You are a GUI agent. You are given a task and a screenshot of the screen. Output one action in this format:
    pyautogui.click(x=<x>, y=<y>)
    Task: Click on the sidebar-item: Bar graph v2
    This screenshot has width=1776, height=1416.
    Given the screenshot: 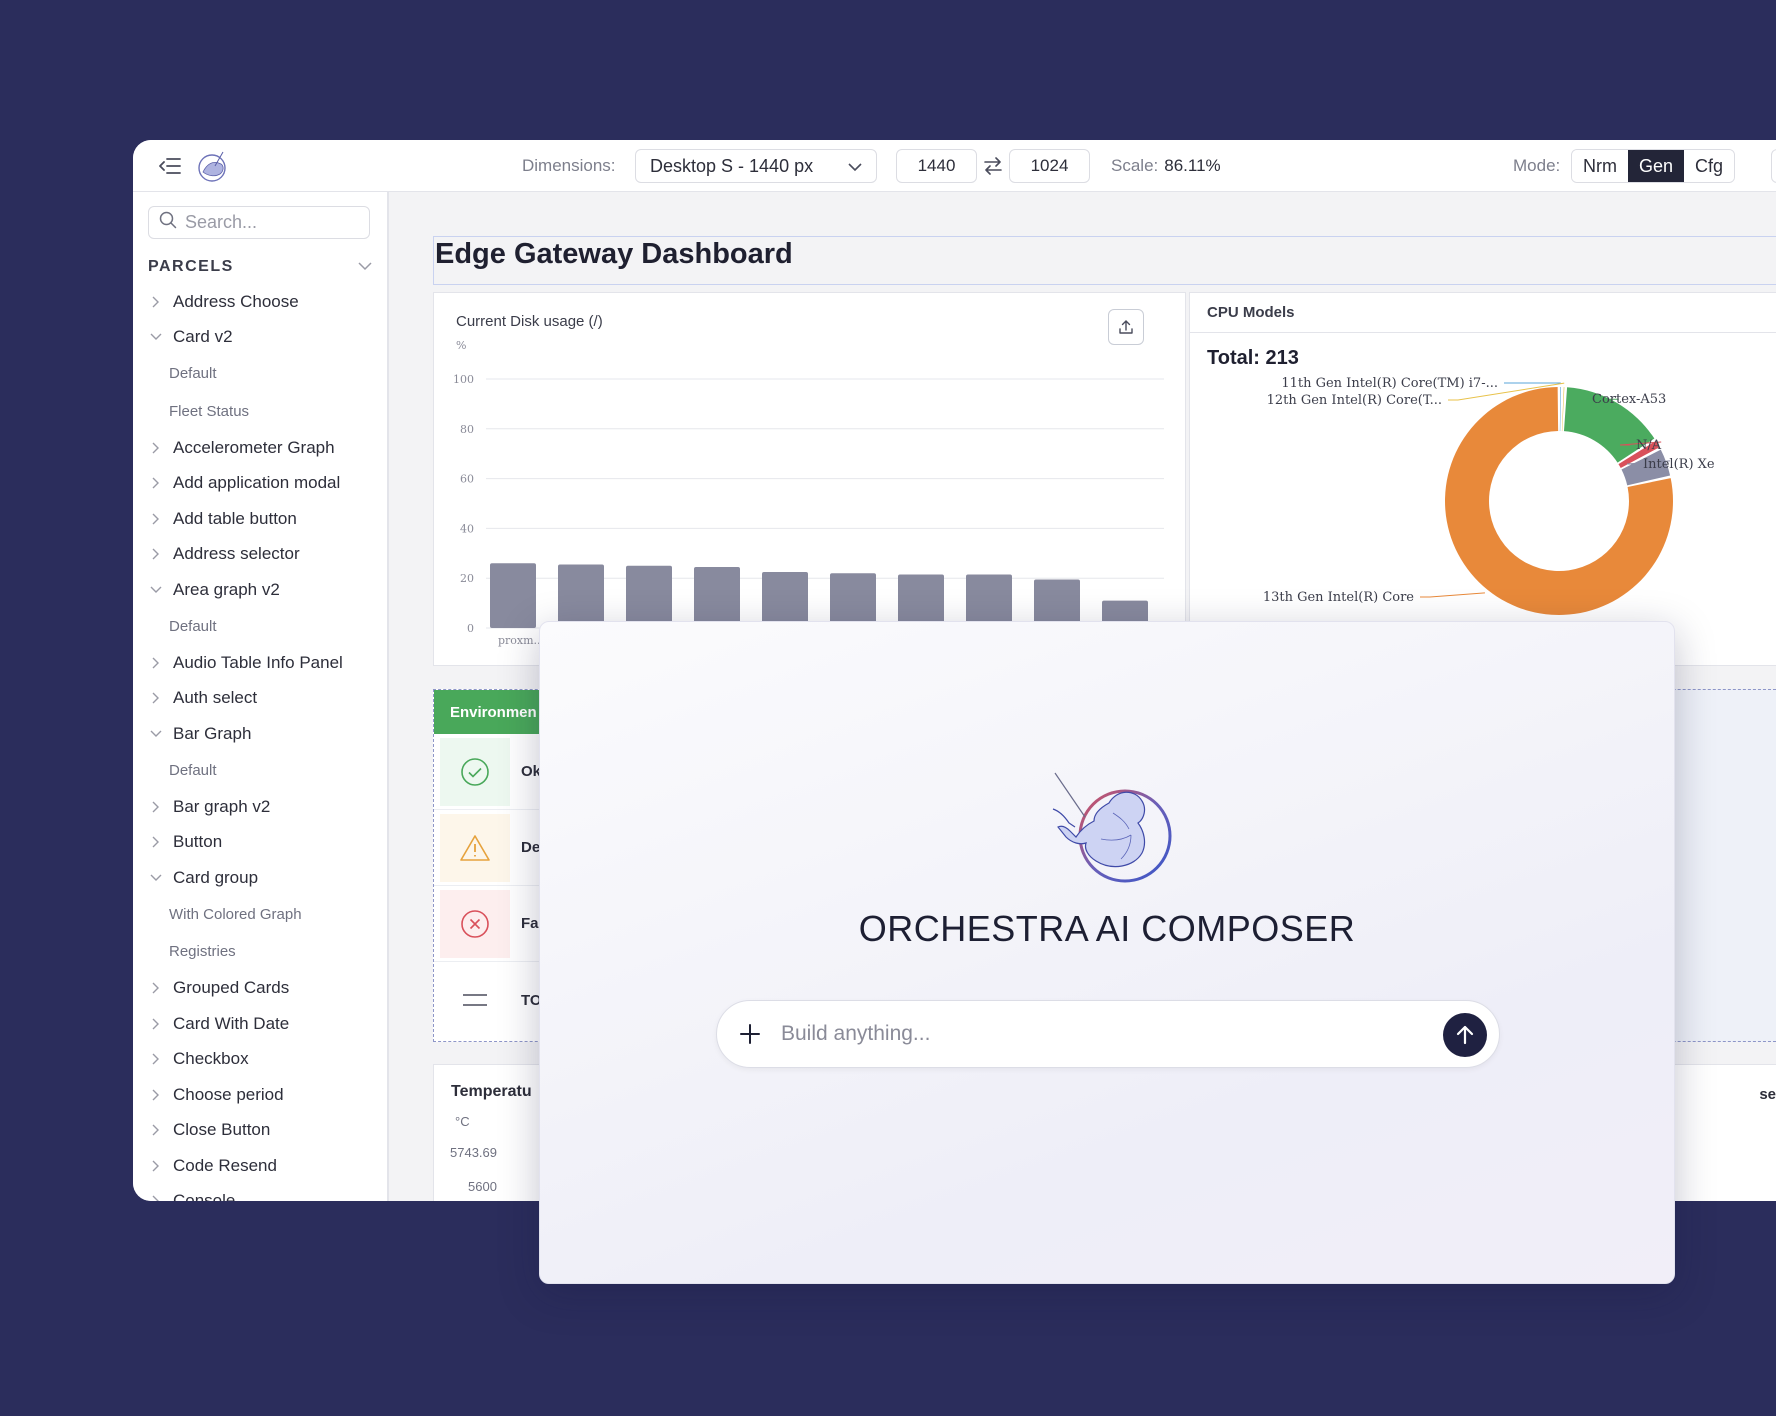 What is the action you would take?
    pyautogui.click(x=261, y=807)
    